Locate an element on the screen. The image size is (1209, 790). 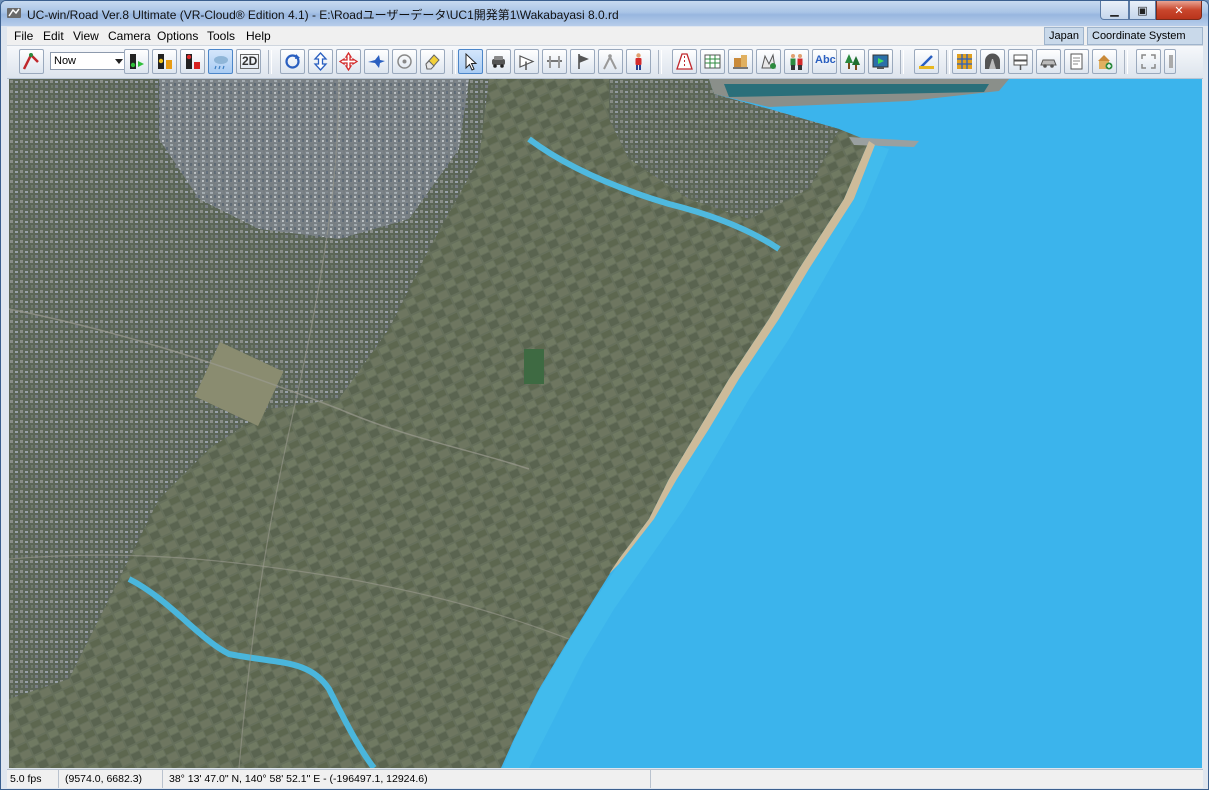
measure-button is located at coordinates (926, 61).